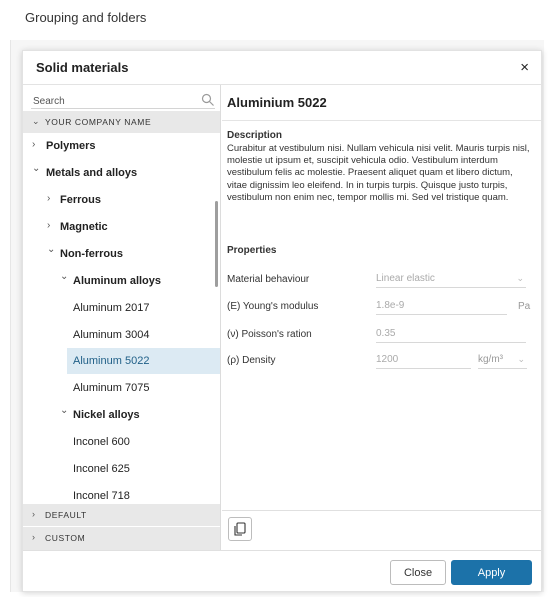 The height and width of the screenshot is (597, 548). What do you see at coordinates (423, 360) in the screenshot?
I see `density-input: 1200` at bounding box center [423, 360].